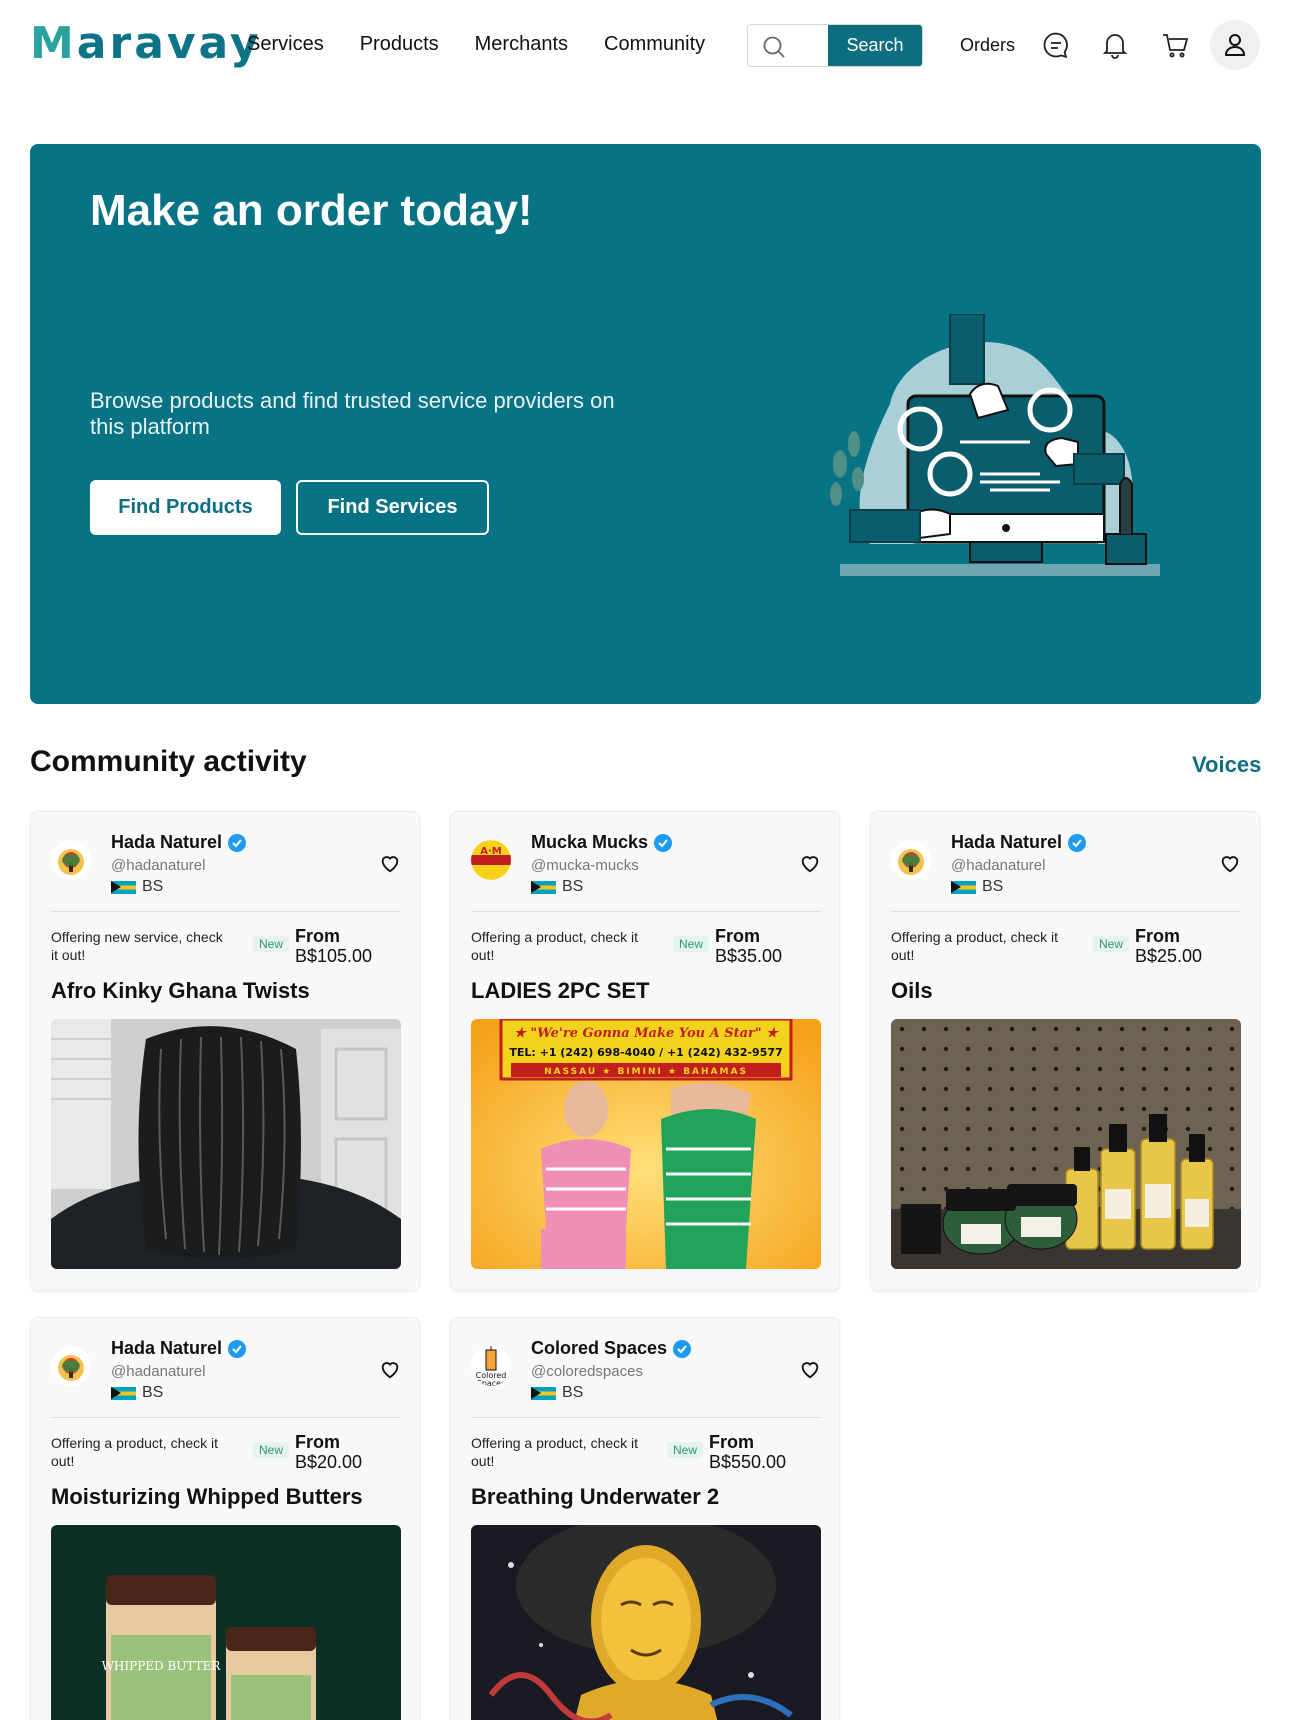 The width and height of the screenshot is (1290, 1720). Describe the element at coordinates (987, 45) in the screenshot. I see `orders-link: Orders` at that location.